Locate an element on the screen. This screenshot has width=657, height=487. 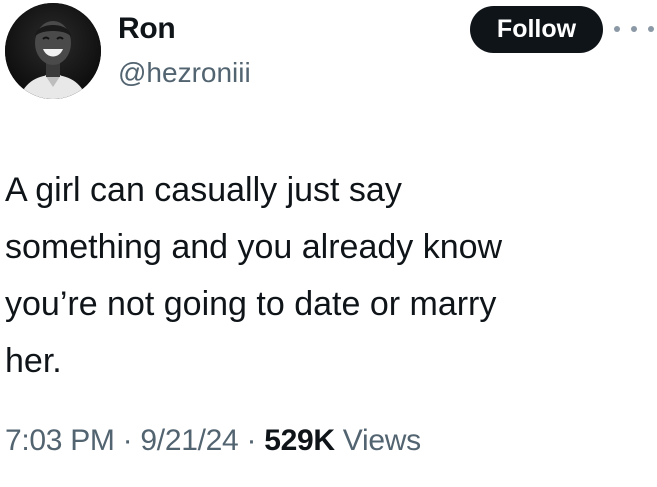
tweet-time: 7:03 PM is located at coordinates (60, 440).